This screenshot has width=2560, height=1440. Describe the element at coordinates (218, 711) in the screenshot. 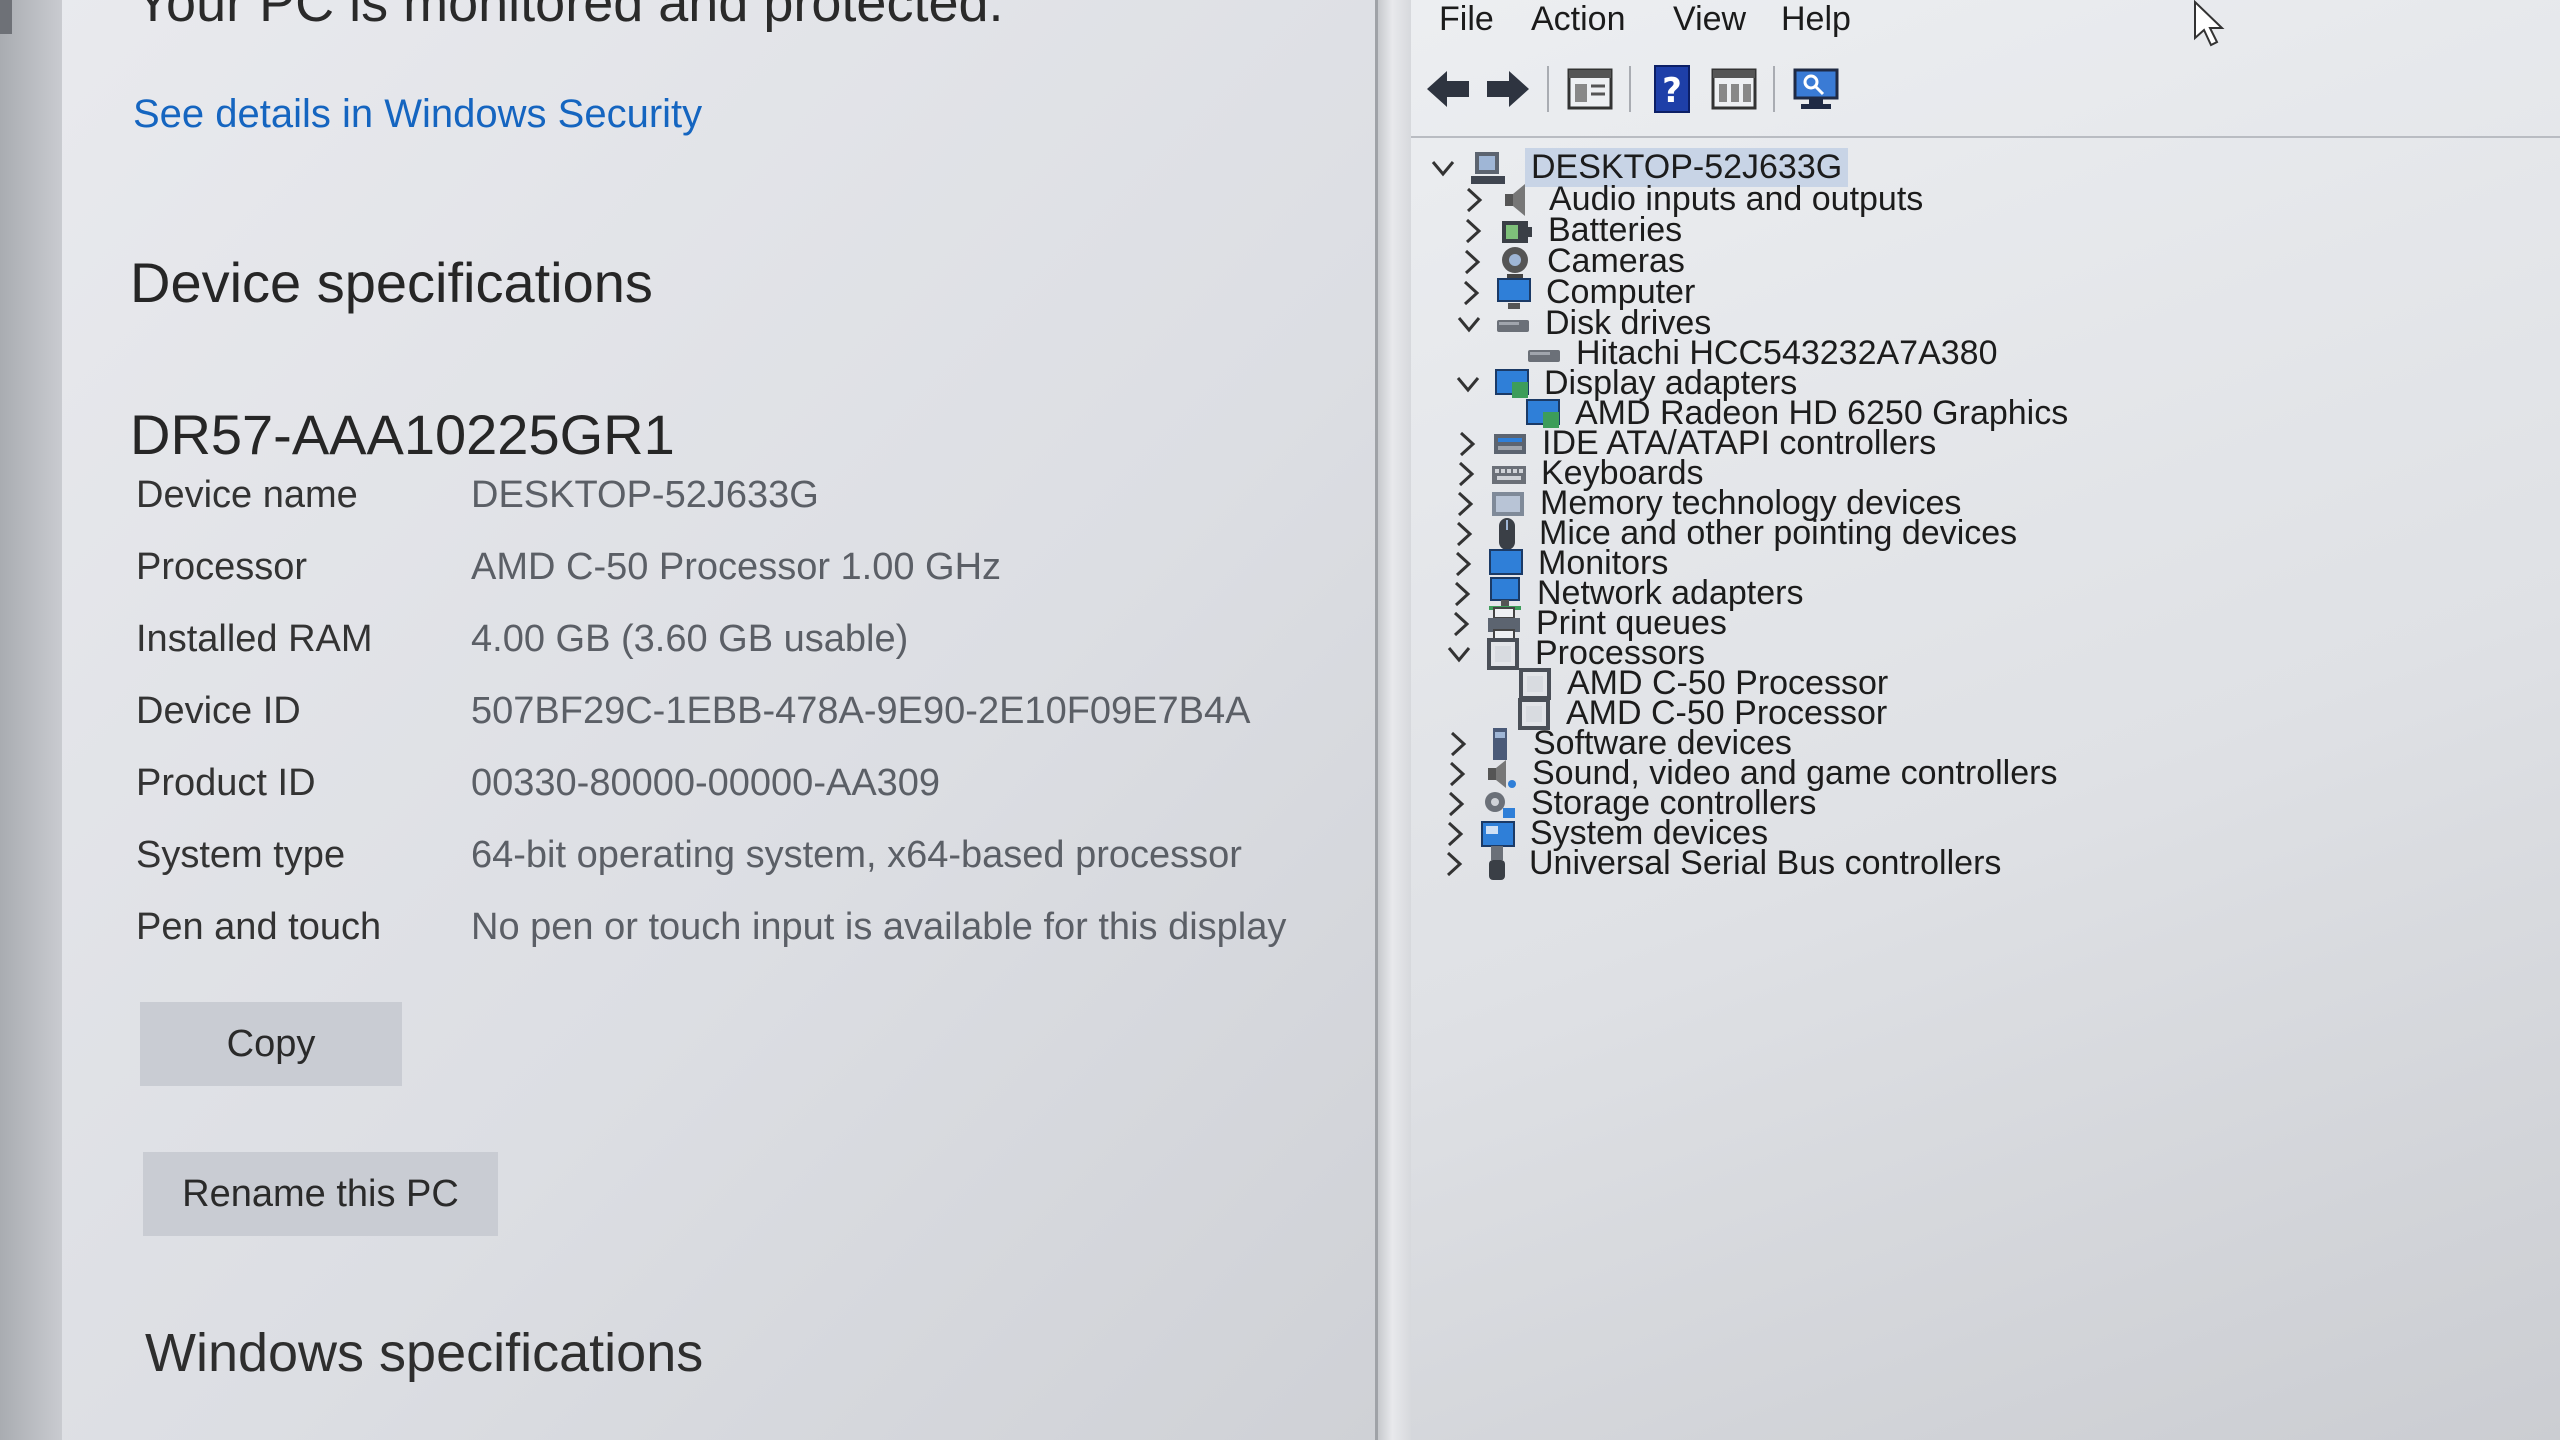

I see `spec-label: Device ID` at that location.